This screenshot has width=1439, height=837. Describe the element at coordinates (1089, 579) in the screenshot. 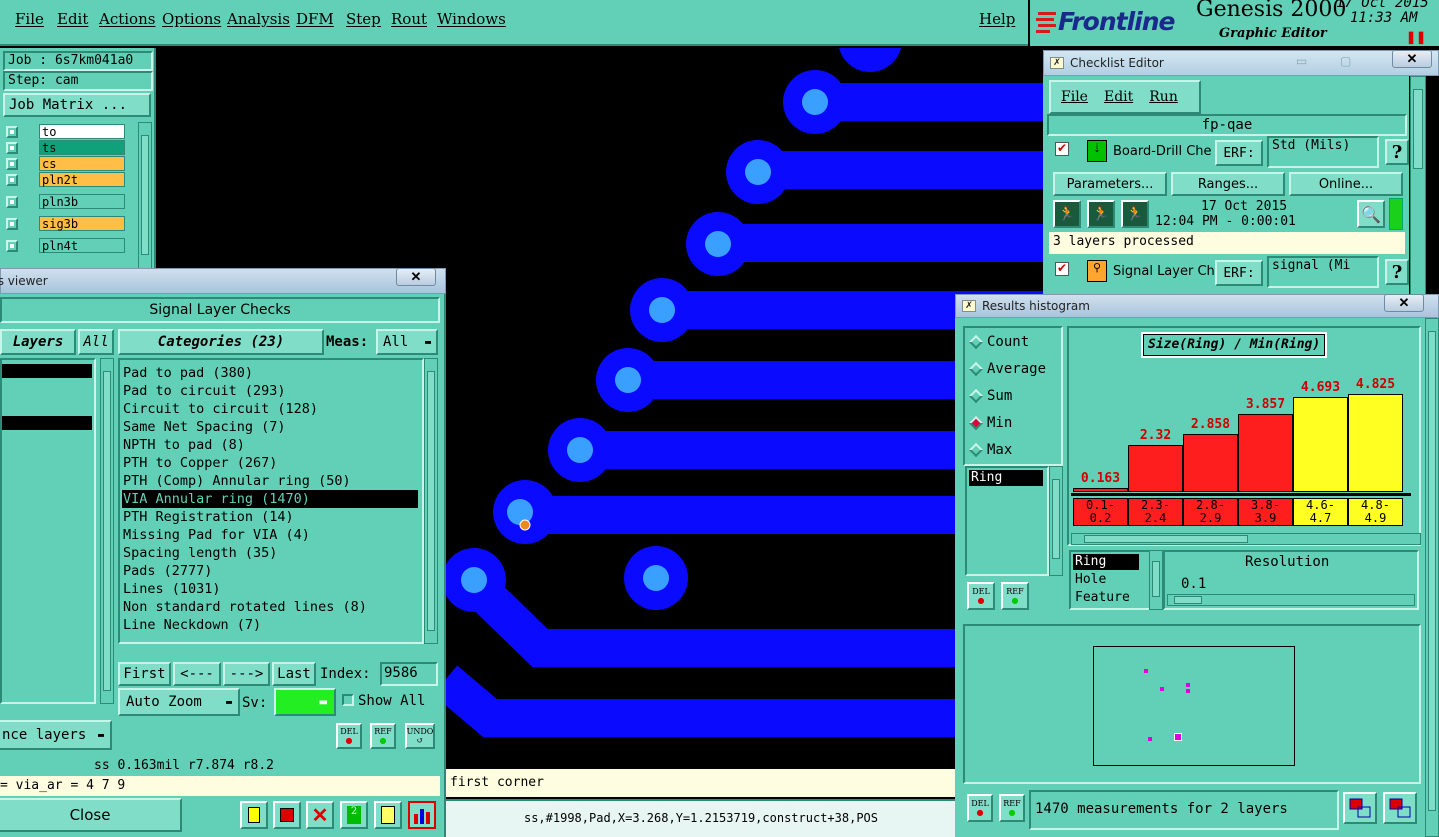

I see `by-option-hole: Hole` at that location.